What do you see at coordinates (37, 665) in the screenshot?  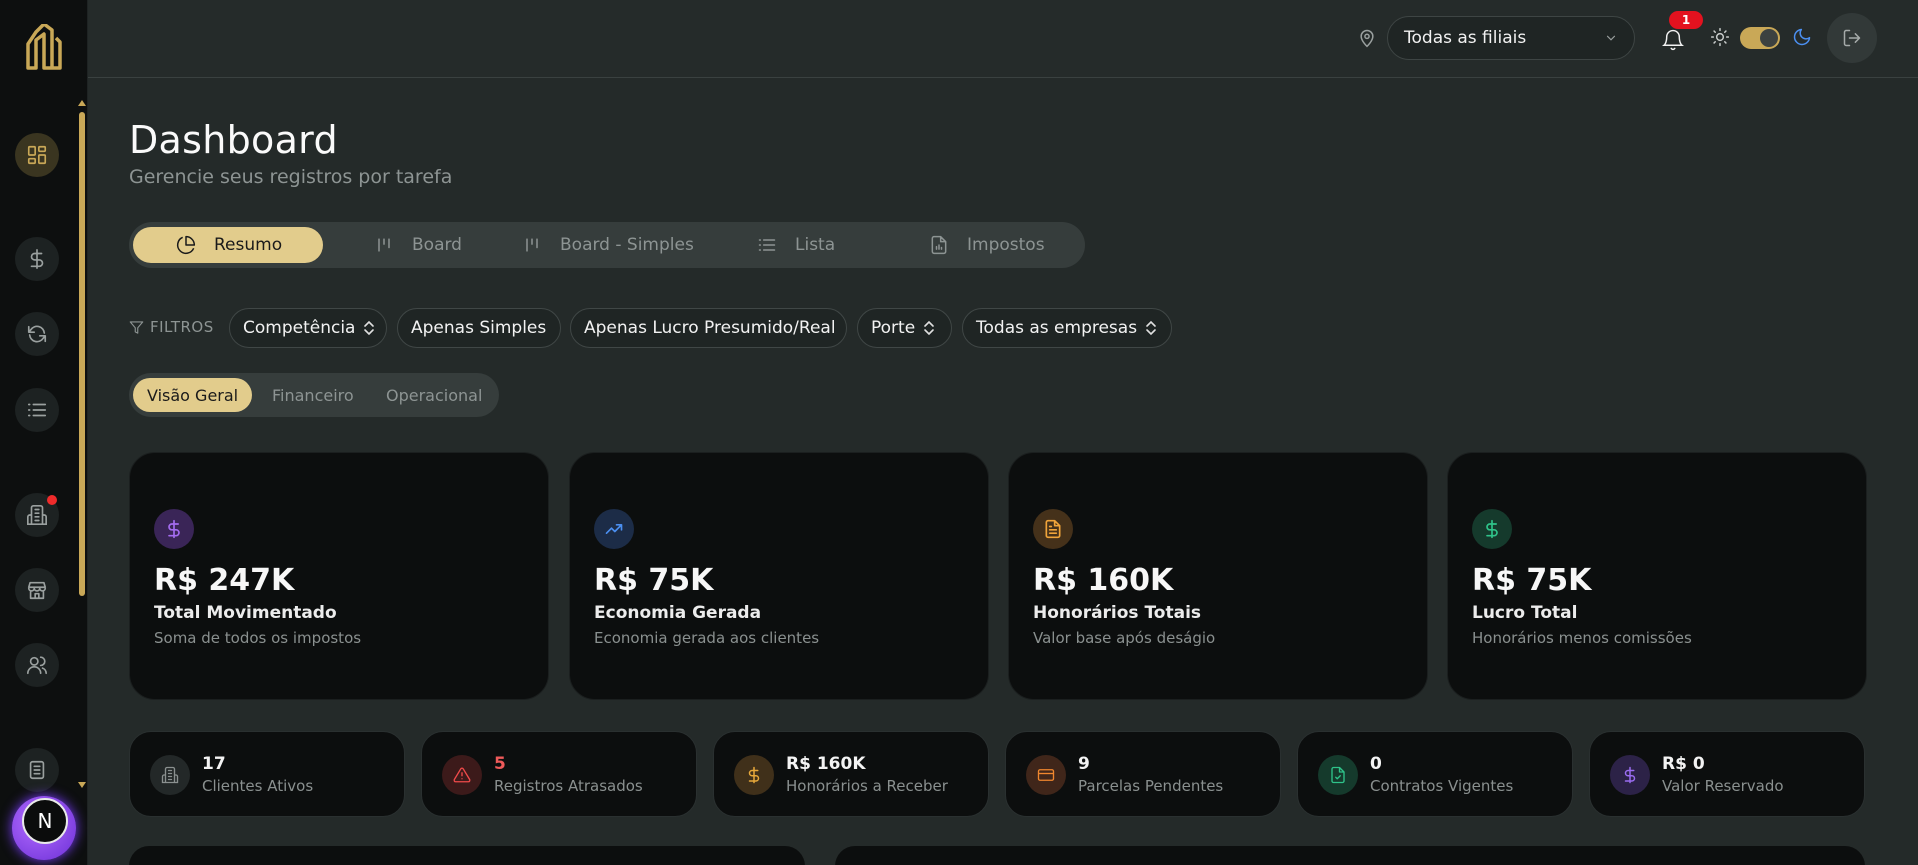 I see `sidebar-item-usuarios` at bounding box center [37, 665].